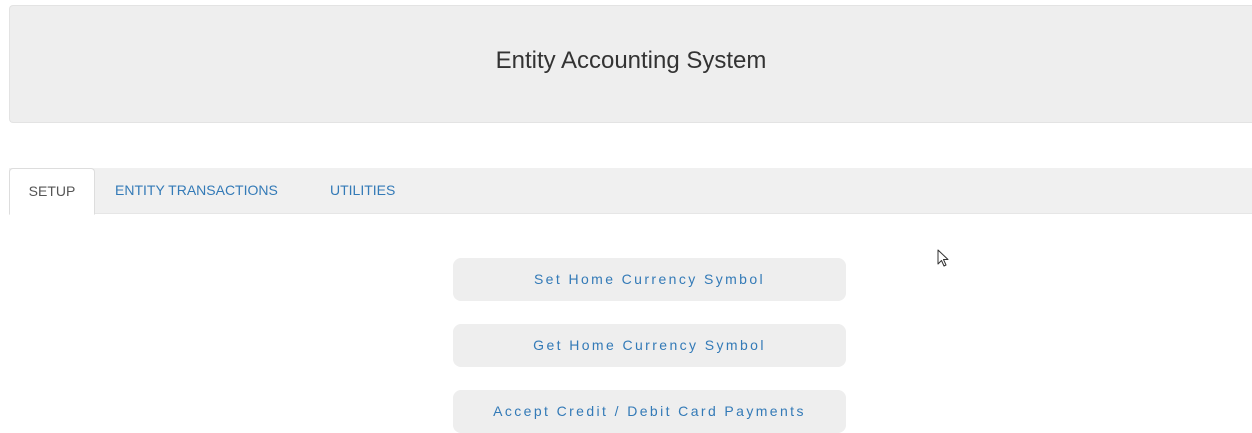  I want to click on set-home-currency-symbol-button: Set Home Currency Symbol, so click(649, 279).